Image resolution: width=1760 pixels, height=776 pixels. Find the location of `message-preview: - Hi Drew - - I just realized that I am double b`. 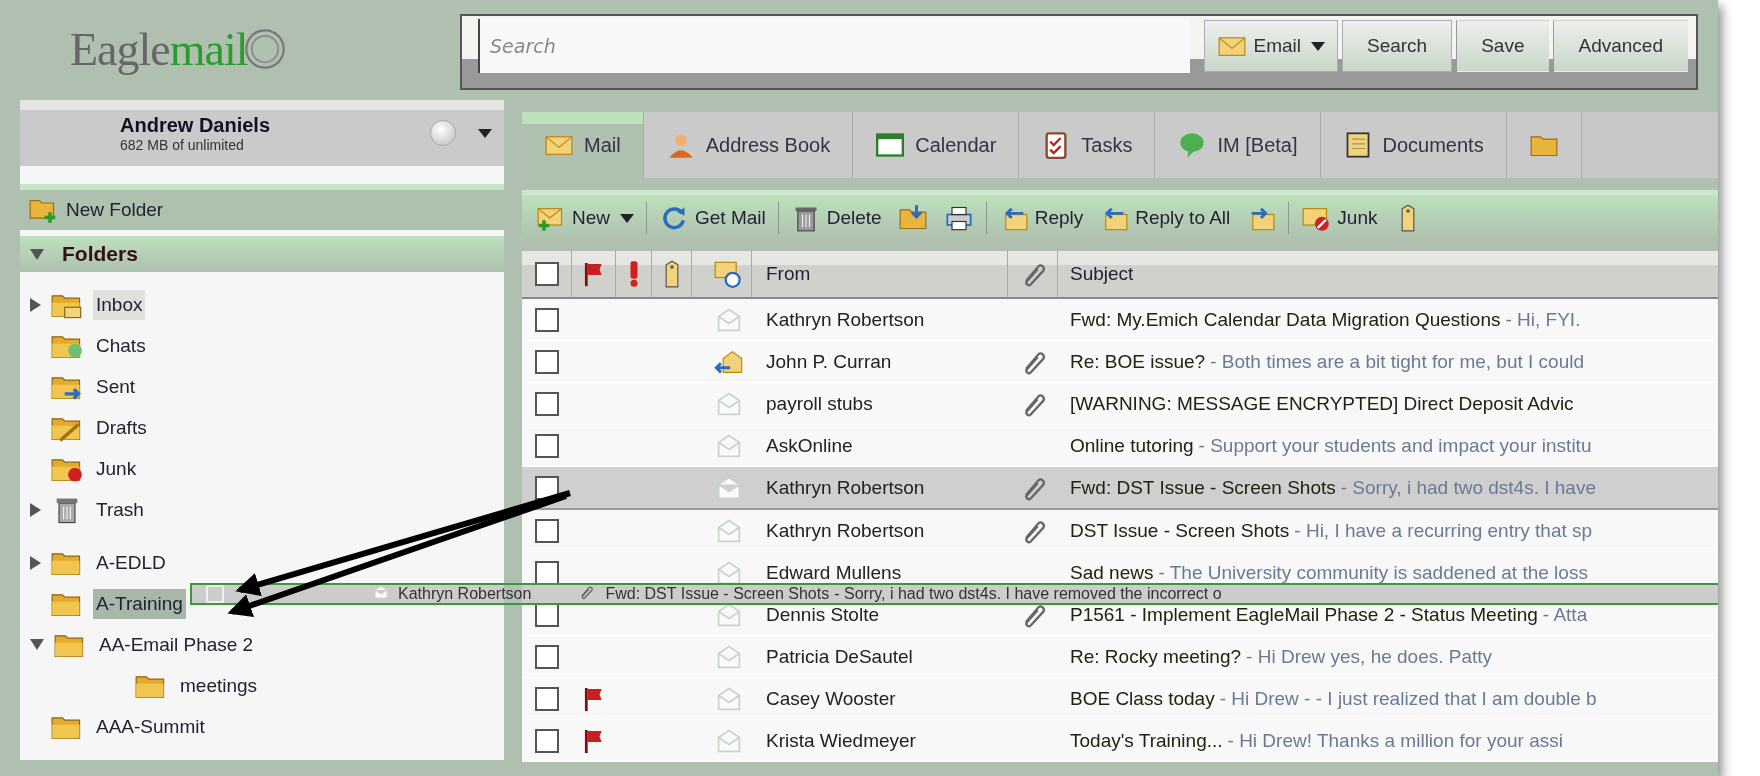

message-preview: - Hi Drew - - I just realized that I am double b is located at coordinates (1408, 698).